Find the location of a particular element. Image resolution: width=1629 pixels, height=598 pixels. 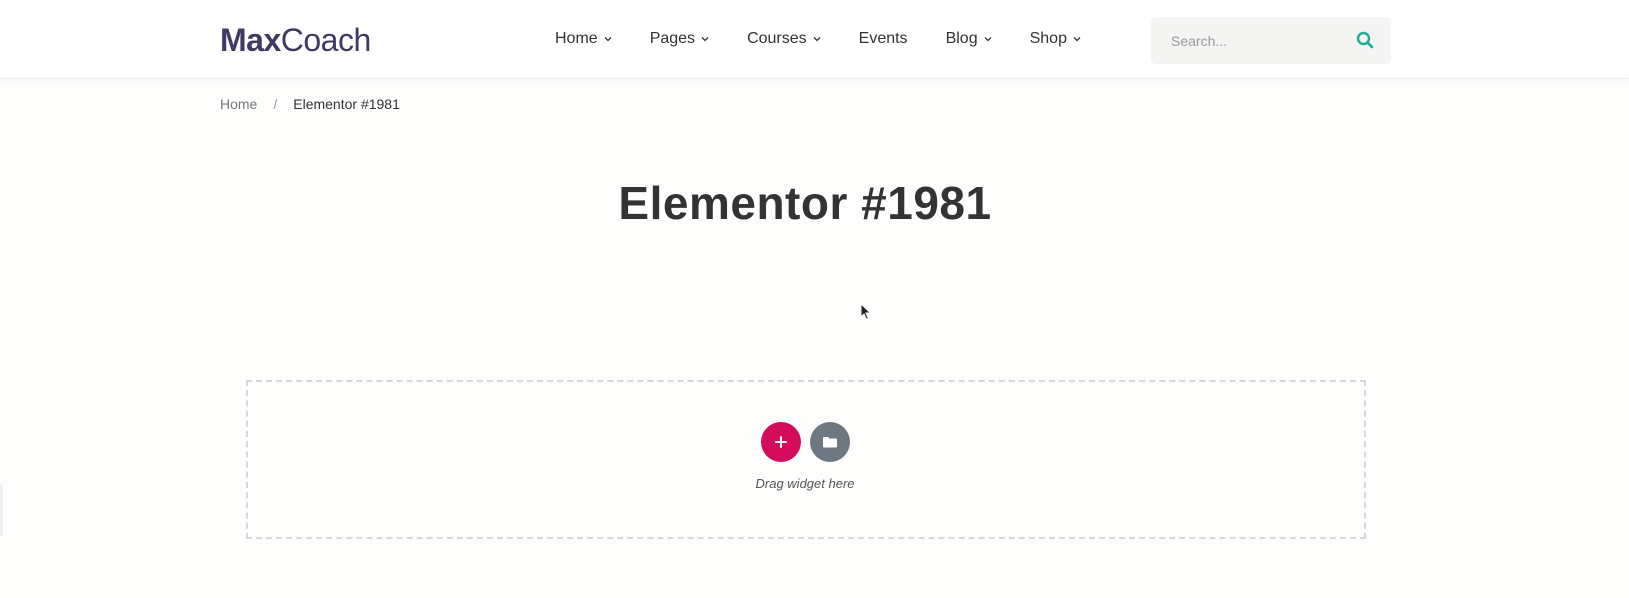

search-icon is located at coordinates (1365, 40).